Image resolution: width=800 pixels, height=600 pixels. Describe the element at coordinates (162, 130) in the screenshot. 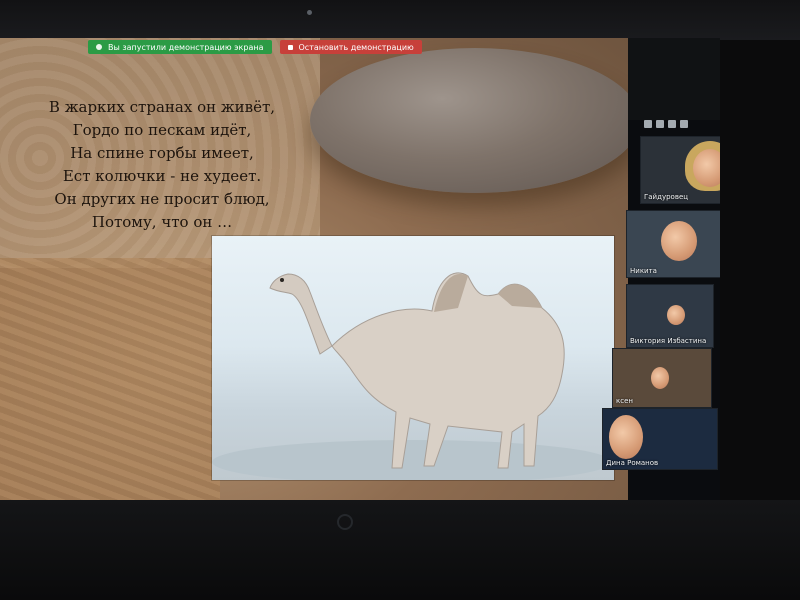

I see `poem-line: Гордо по пескам идёт,` at that location.